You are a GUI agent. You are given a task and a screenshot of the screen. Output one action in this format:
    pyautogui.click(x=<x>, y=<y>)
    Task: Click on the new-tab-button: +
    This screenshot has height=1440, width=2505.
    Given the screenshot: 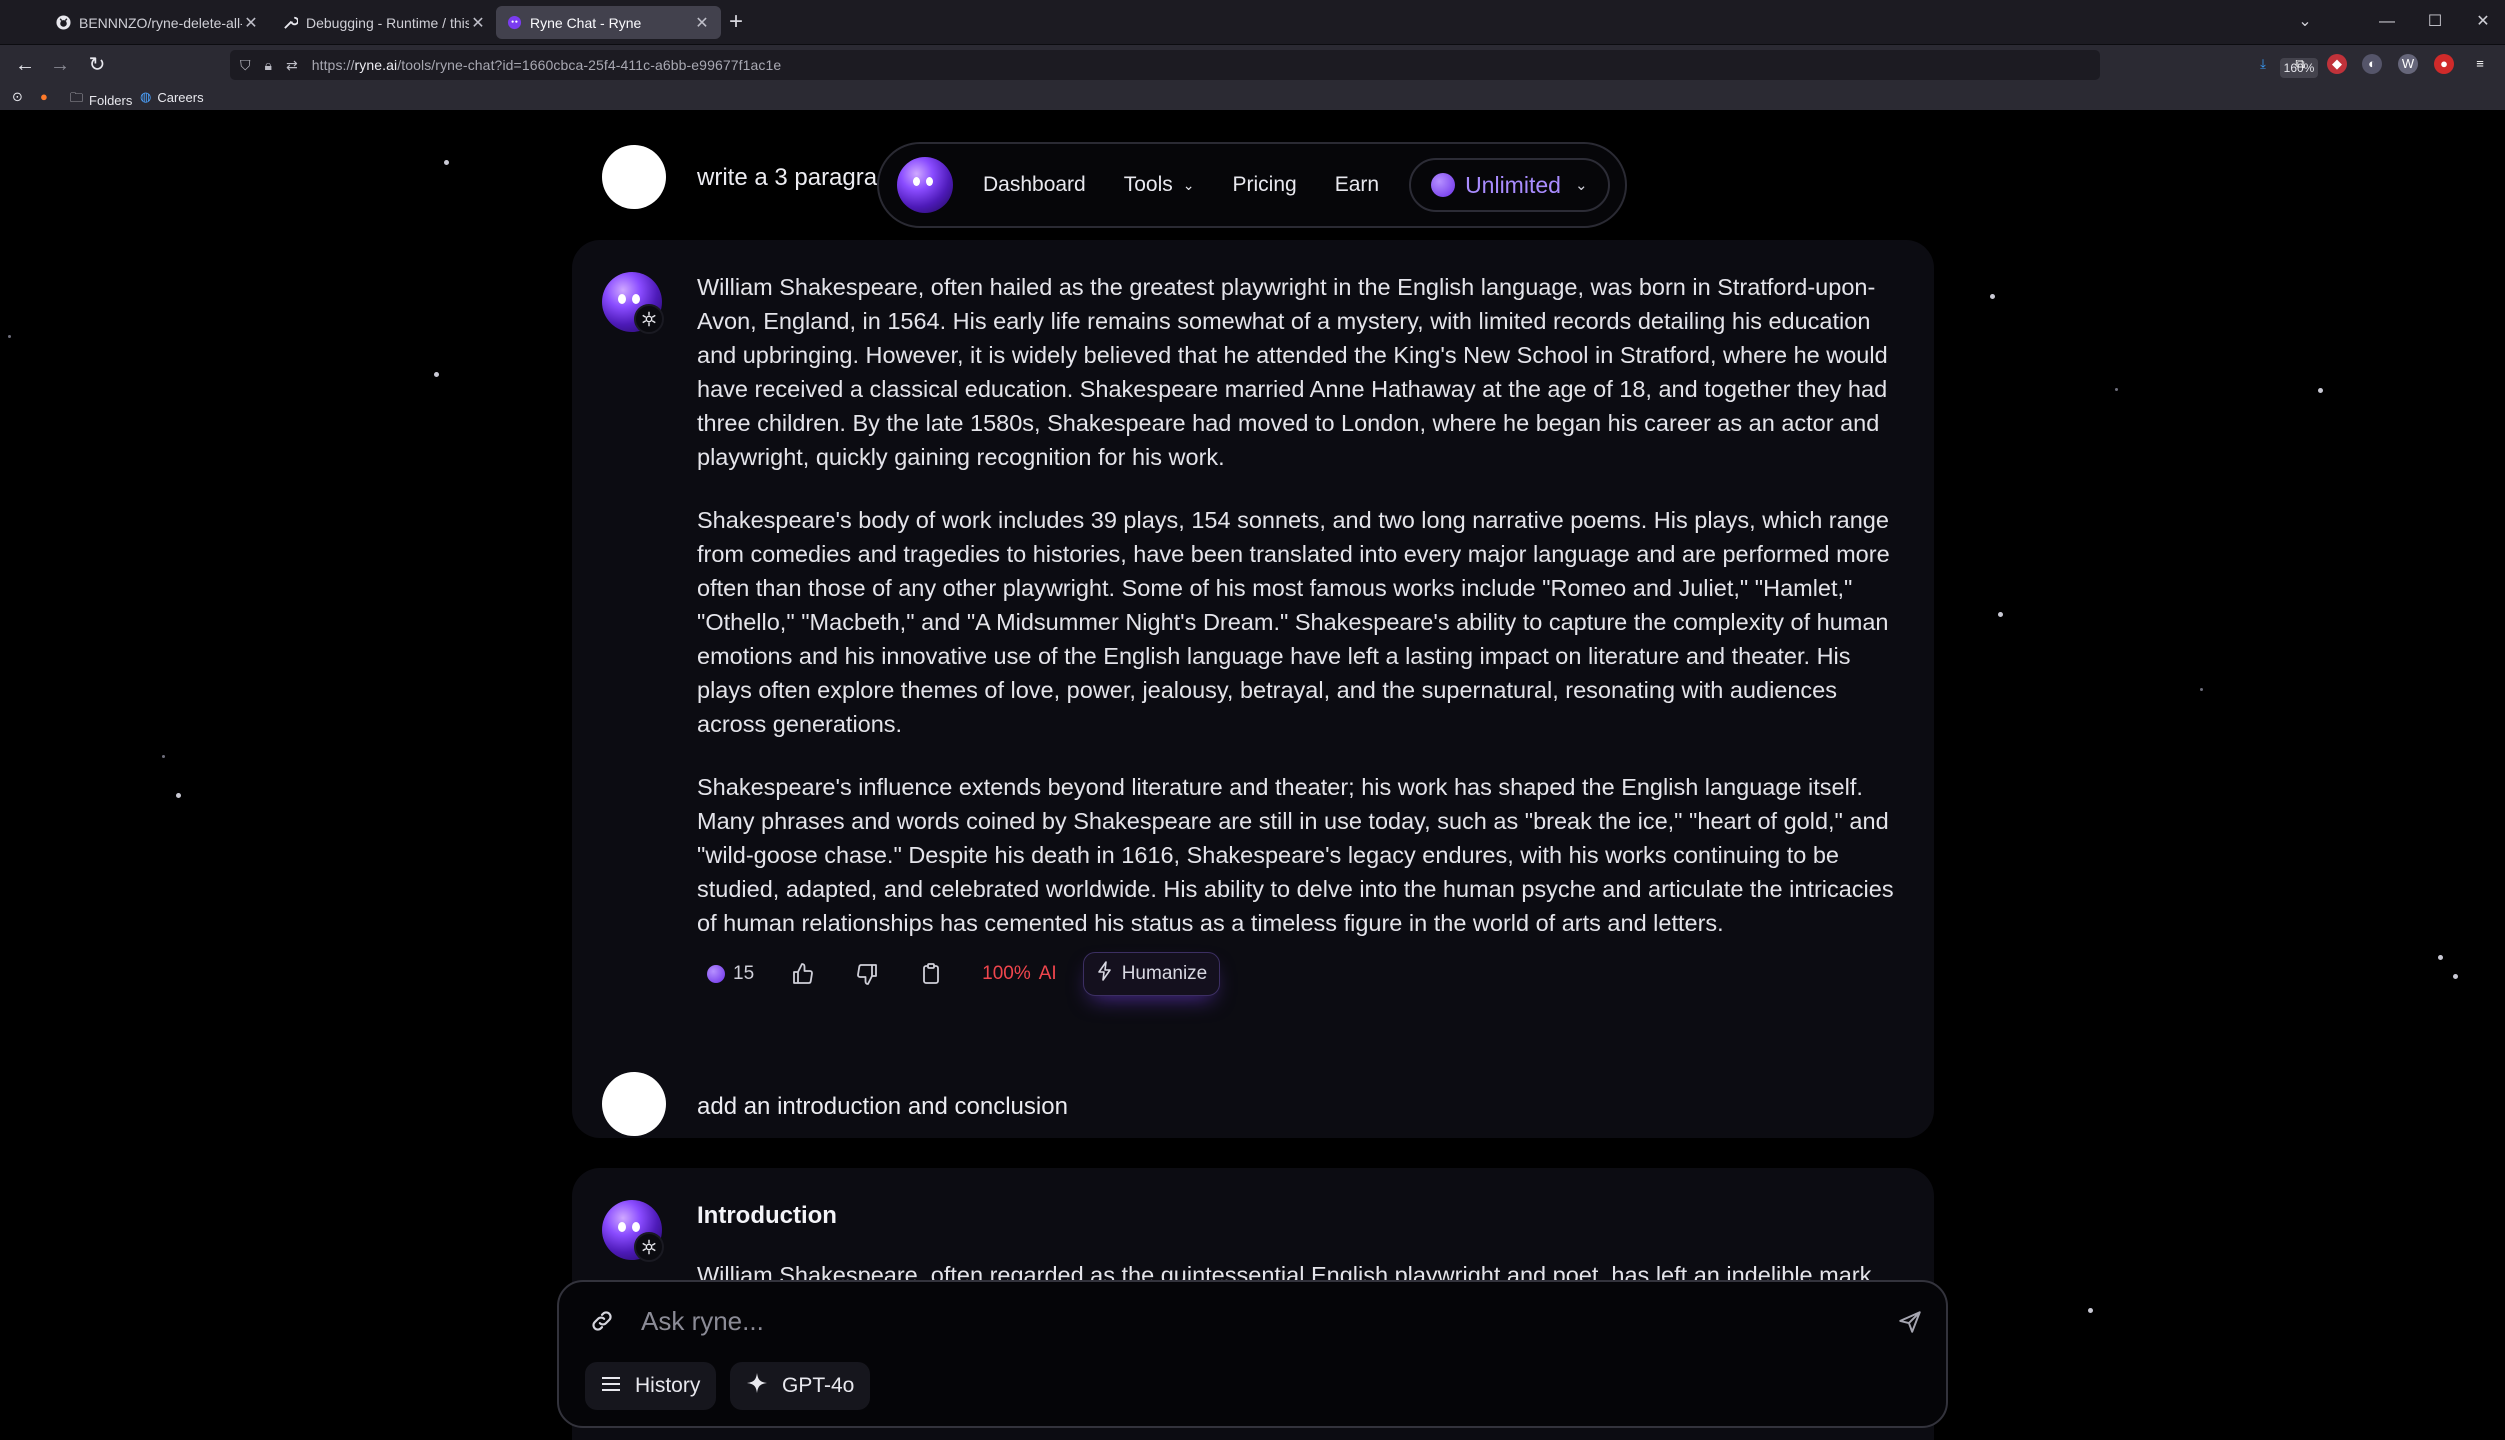 What is the action you would take?
    pyautogui.click(x=736, y=22)
    